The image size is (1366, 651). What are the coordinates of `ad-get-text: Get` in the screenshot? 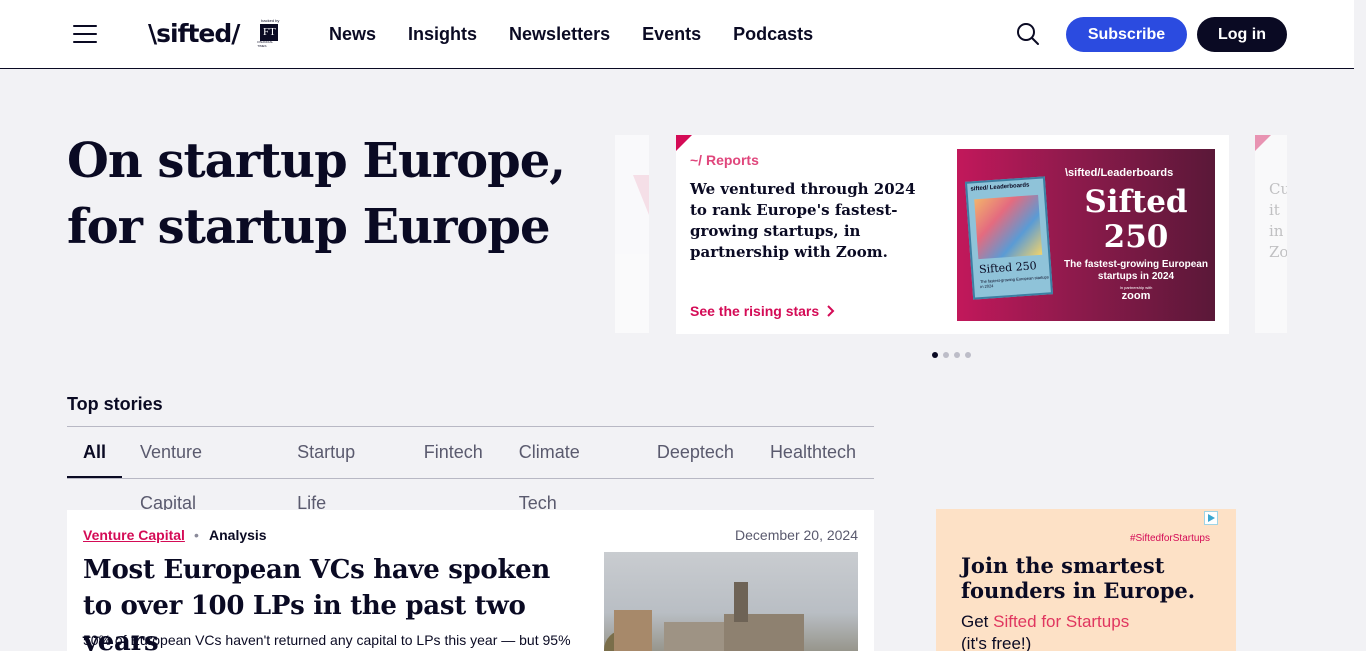 It's located at (977, 621).